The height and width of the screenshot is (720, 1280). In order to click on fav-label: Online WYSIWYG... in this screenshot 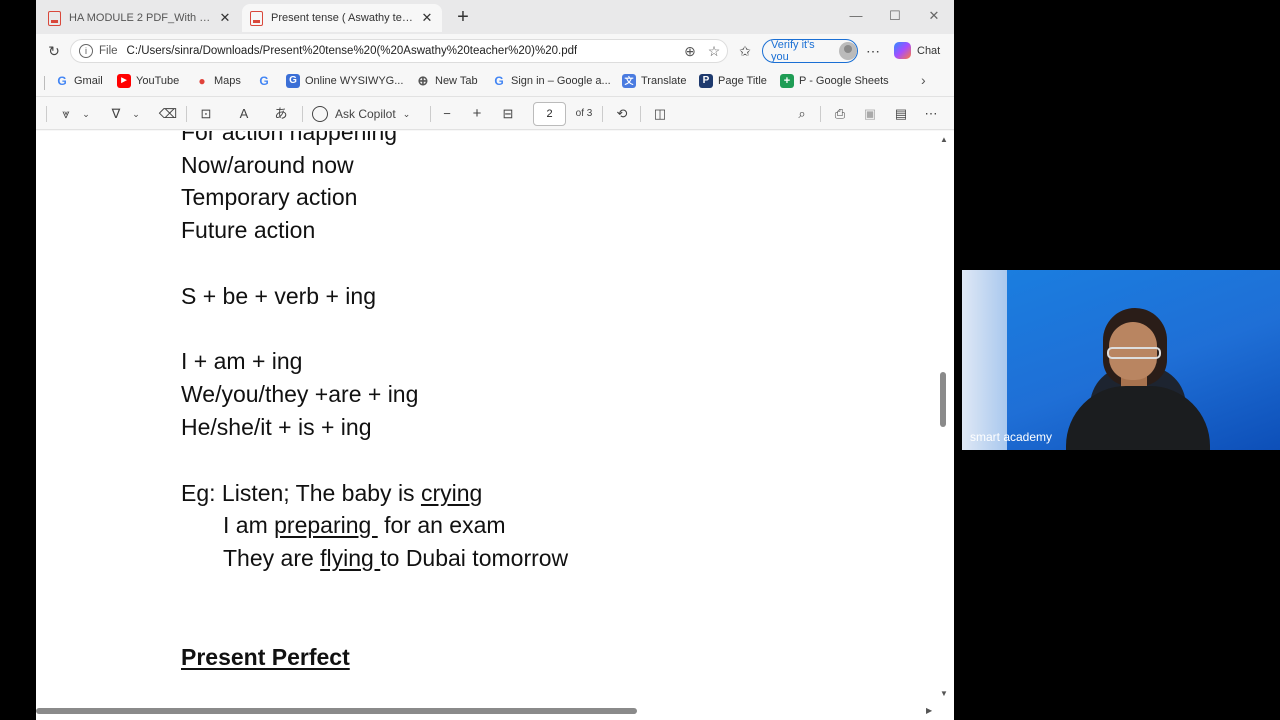, I will do `click(354, 81)`.